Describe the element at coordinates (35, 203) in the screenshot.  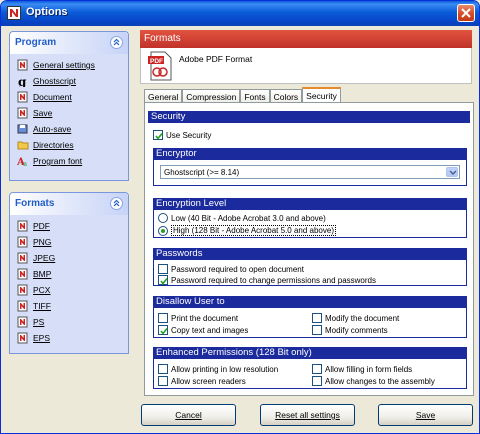
I see `formats-panel-title: Formats` at that location.